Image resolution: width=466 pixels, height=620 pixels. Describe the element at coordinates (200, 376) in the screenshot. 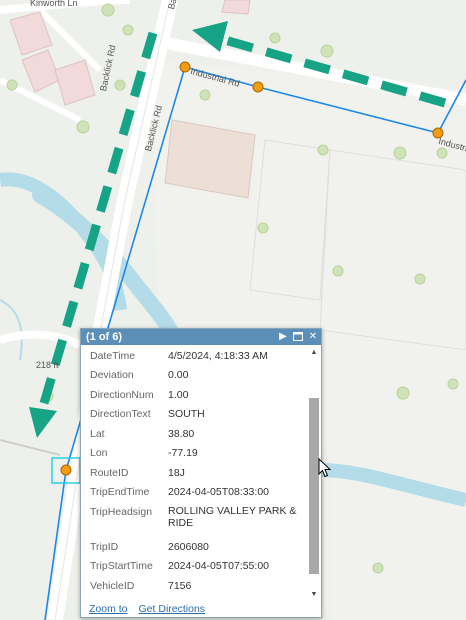

I see `attribute-row: Deviation 0.00` at that location.